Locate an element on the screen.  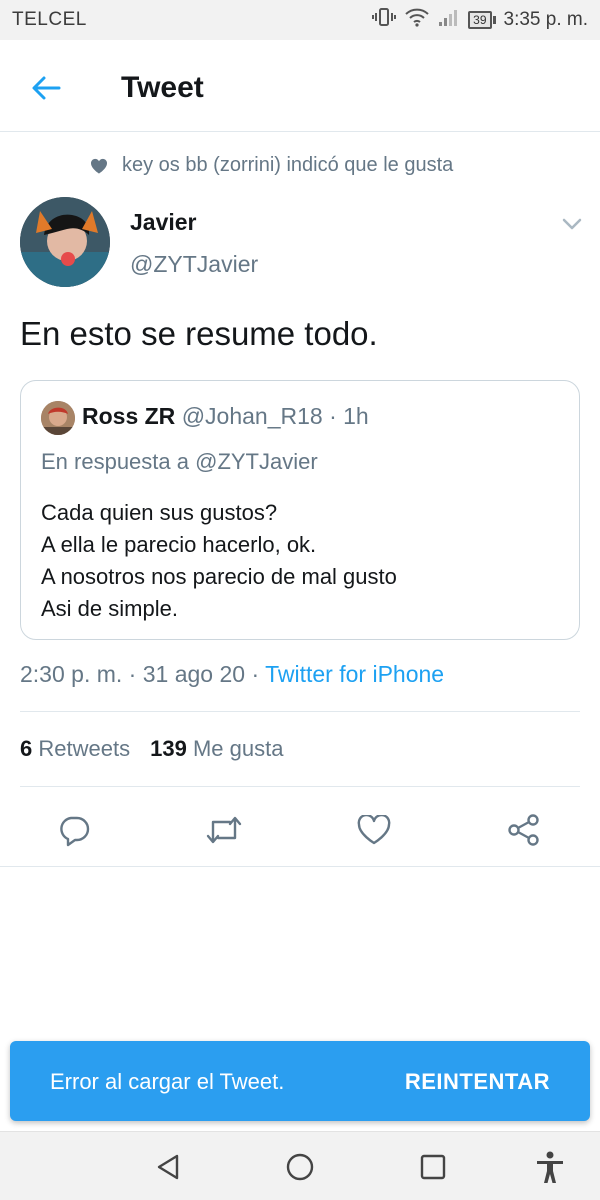
tweet-time: 2:30 p. m. is located at coordinates (71, 674).